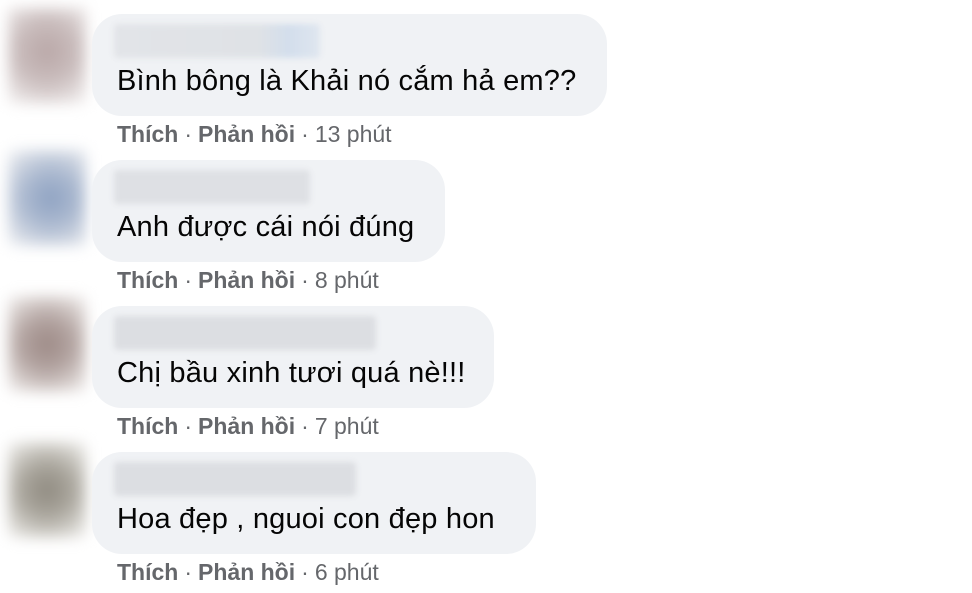  I want to click on comment-timestamp: 13 phút, so click(353, 134).